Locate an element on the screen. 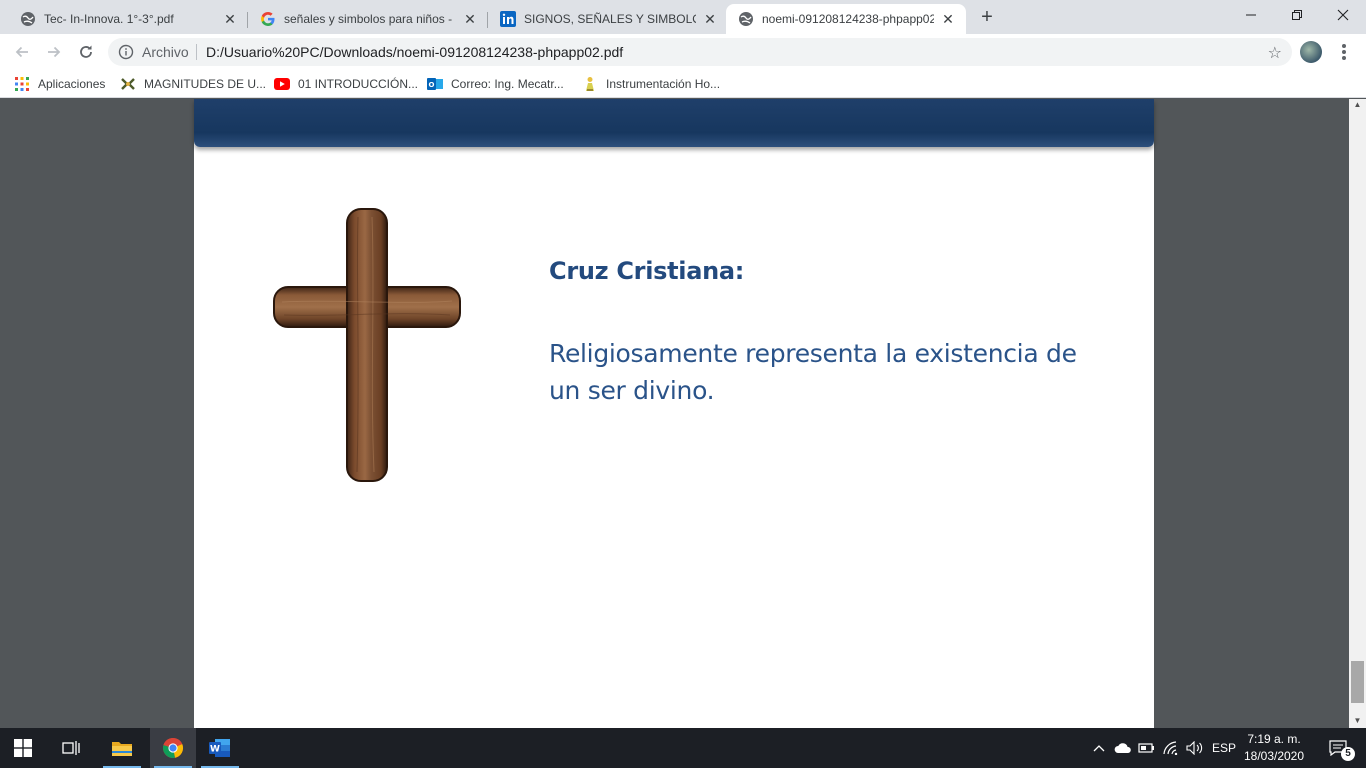 This screenshot has height=768, width=1366. profile-avatar is located at coordinates (1311, 52).